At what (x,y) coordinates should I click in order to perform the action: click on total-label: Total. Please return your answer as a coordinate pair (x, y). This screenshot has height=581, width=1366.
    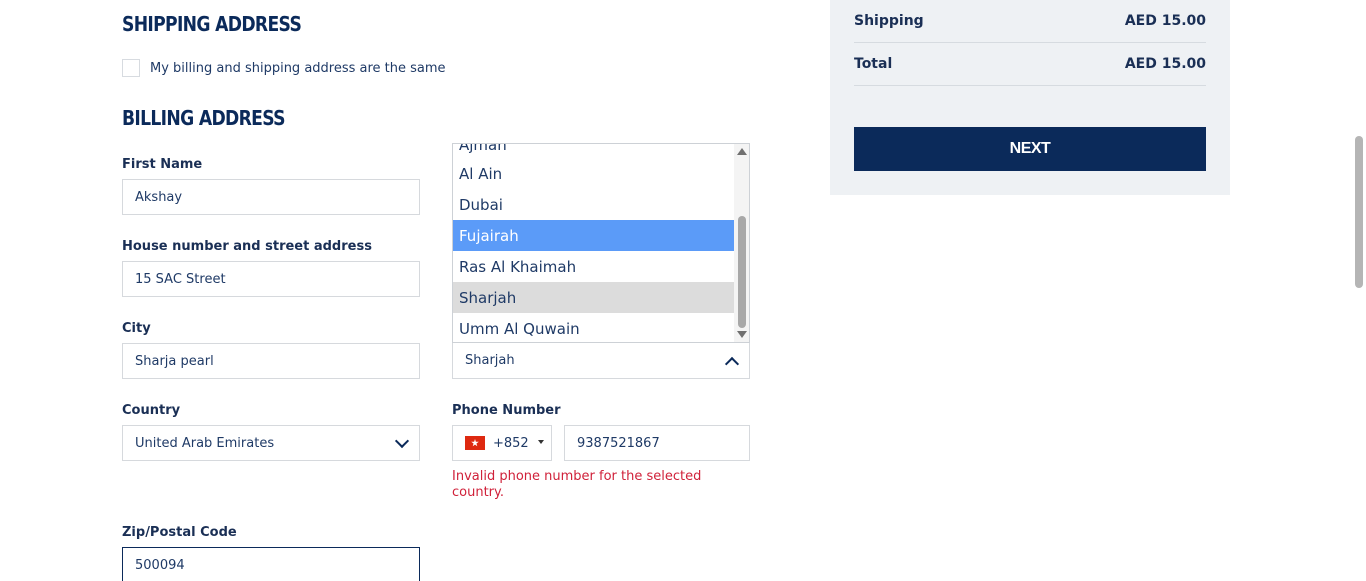
    Looking at the image, I should click on (873, 64).